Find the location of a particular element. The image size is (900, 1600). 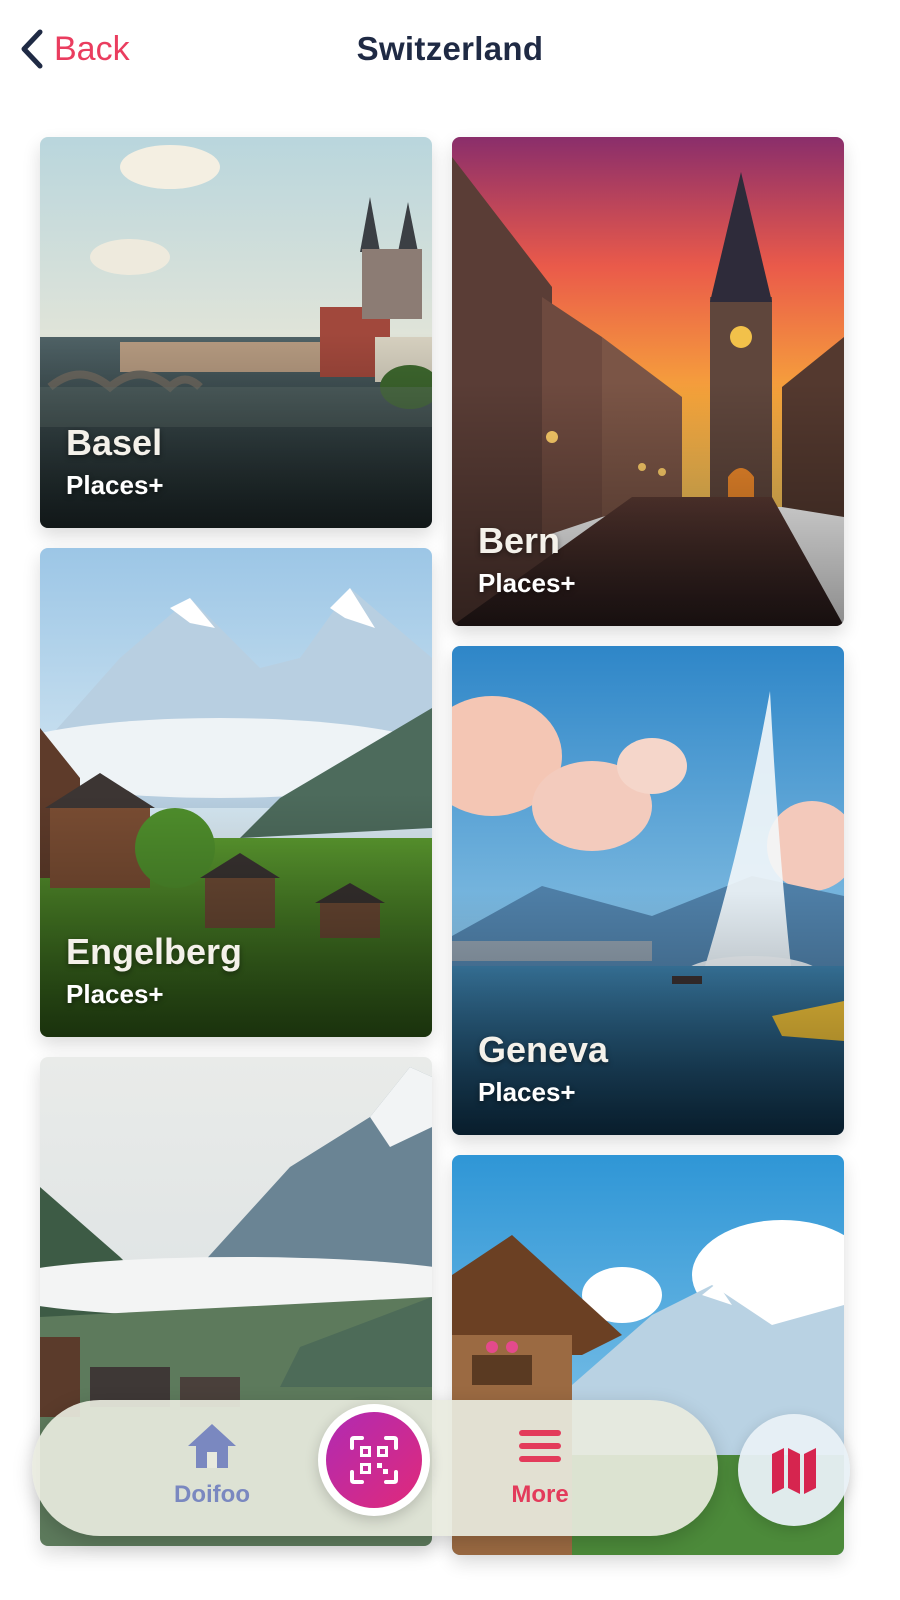

qr-scan-icon is located at coordinates (374, 1460).